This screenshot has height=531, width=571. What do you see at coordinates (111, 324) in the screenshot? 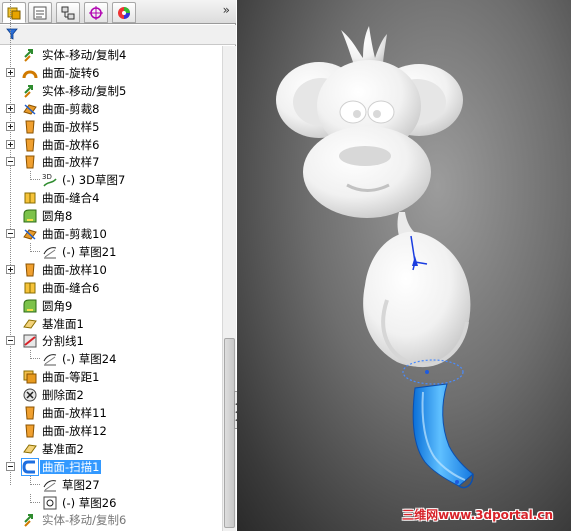
I see `tree-item: 基准面1` at bounding box center [111, 324].